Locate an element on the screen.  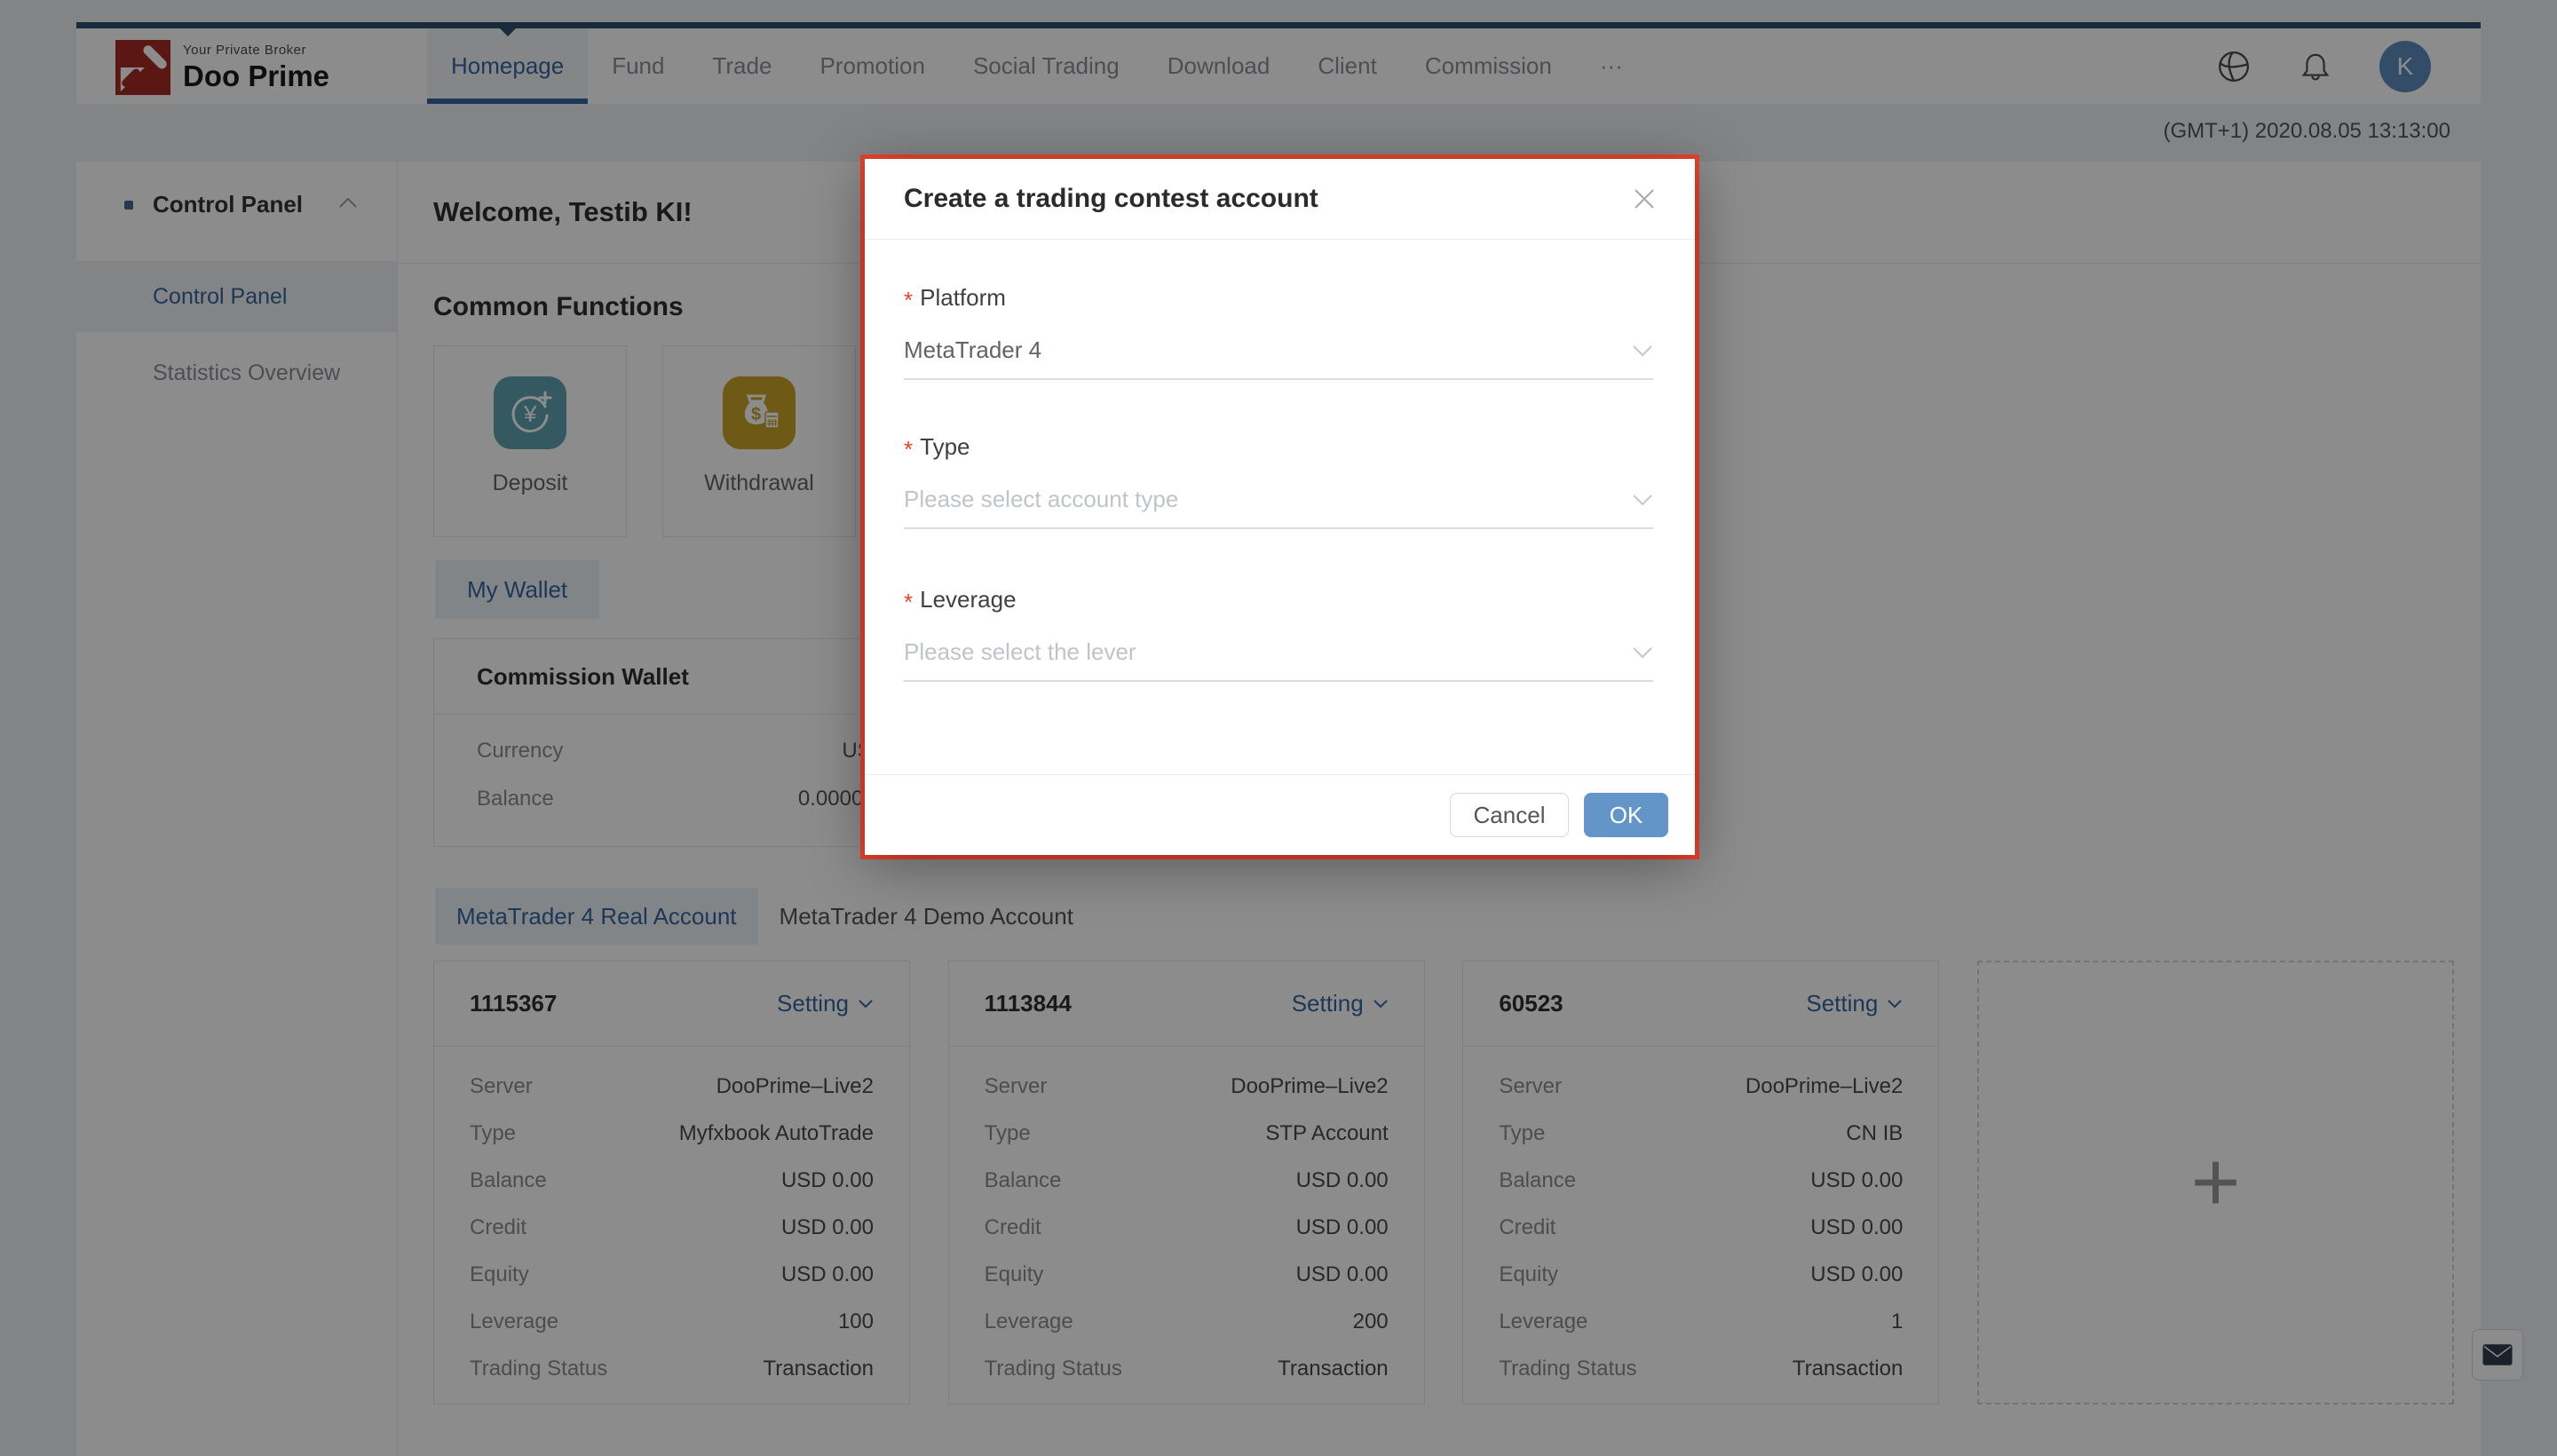
modal-header: Create a trading contest account is located at coordinates (1280, 199).